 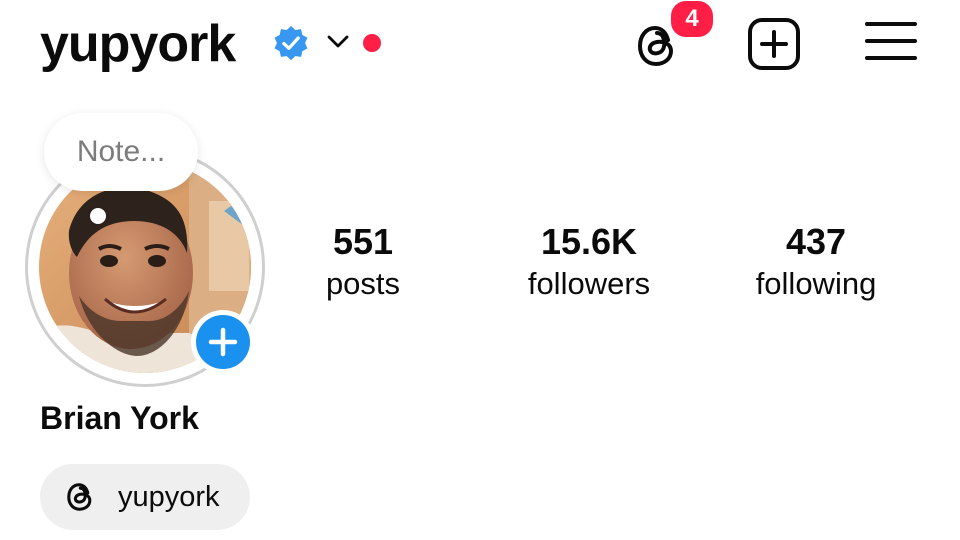 I want to click on hamburger-menu-icon, so click(x=891, y=41).